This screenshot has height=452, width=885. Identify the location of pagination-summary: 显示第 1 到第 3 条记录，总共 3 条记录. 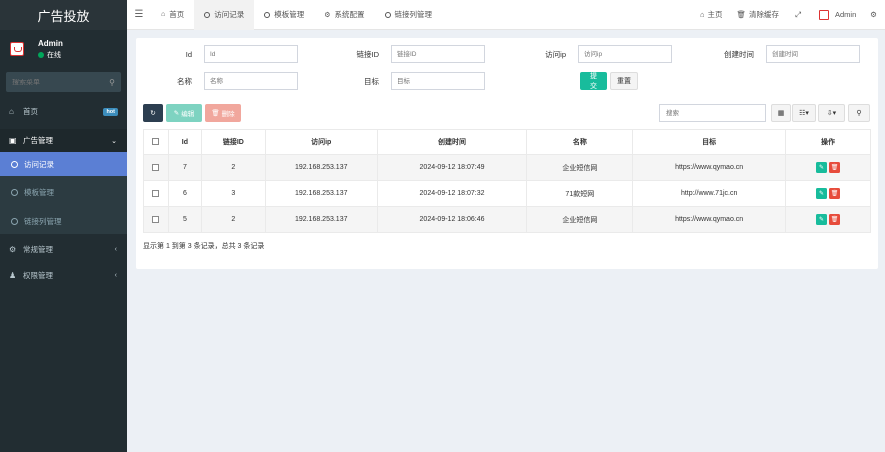
(204, 246).